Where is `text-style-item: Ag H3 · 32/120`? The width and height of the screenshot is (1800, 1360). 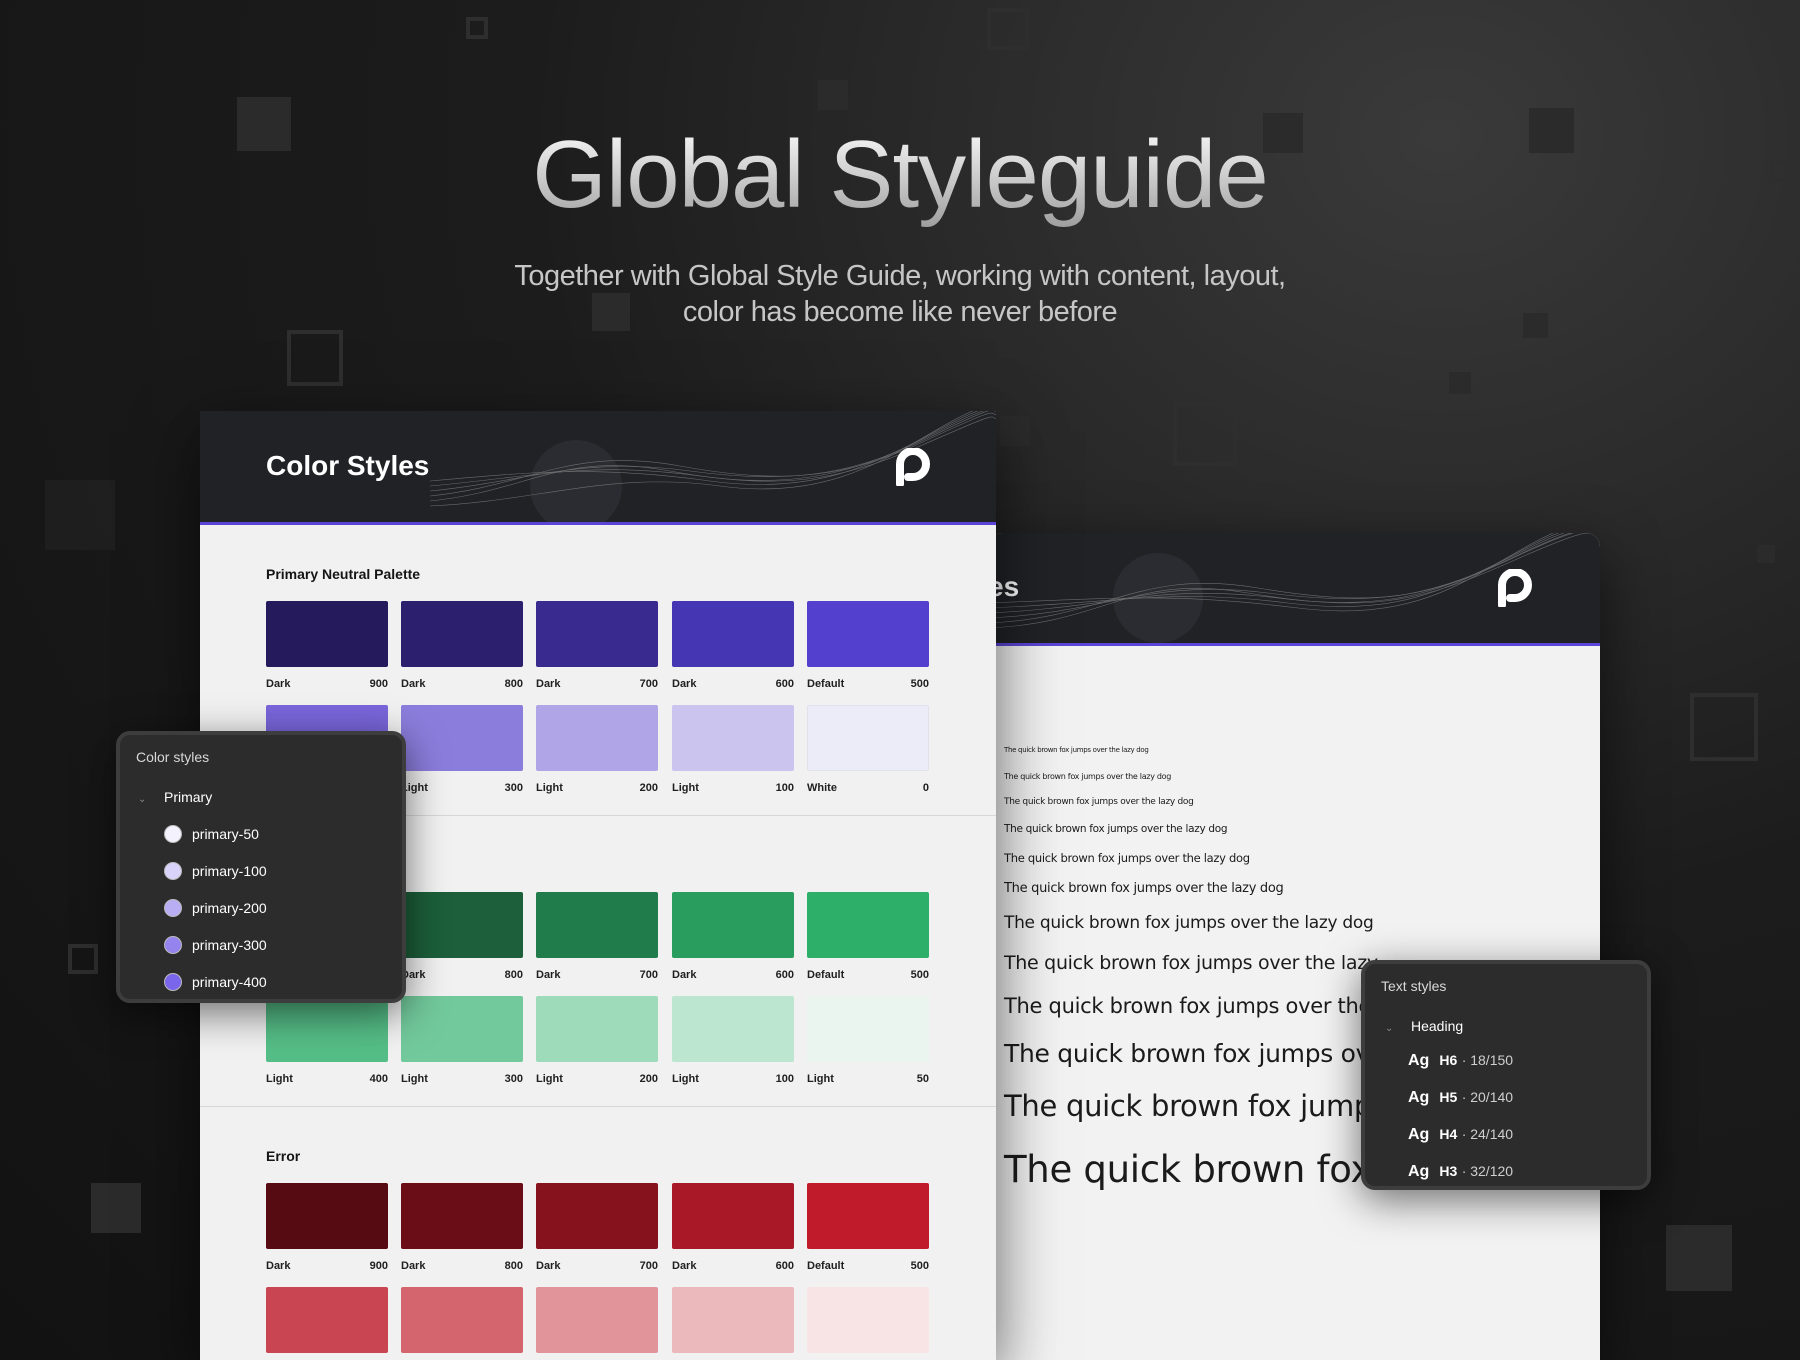 text-style-item: Ag H3 · 32/120 is located at coordinates (1460, 1174).